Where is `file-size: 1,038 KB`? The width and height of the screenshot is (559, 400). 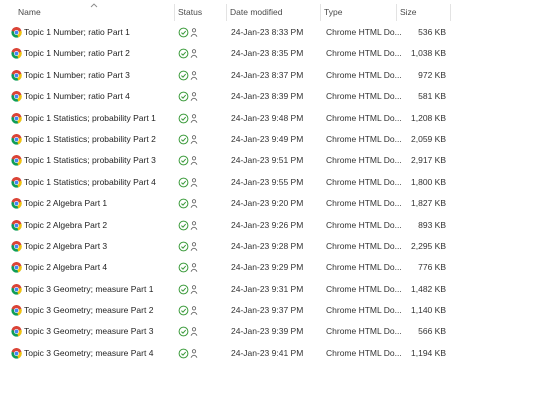 file-size: 1,038 KB is located at coordinates (428, 53).